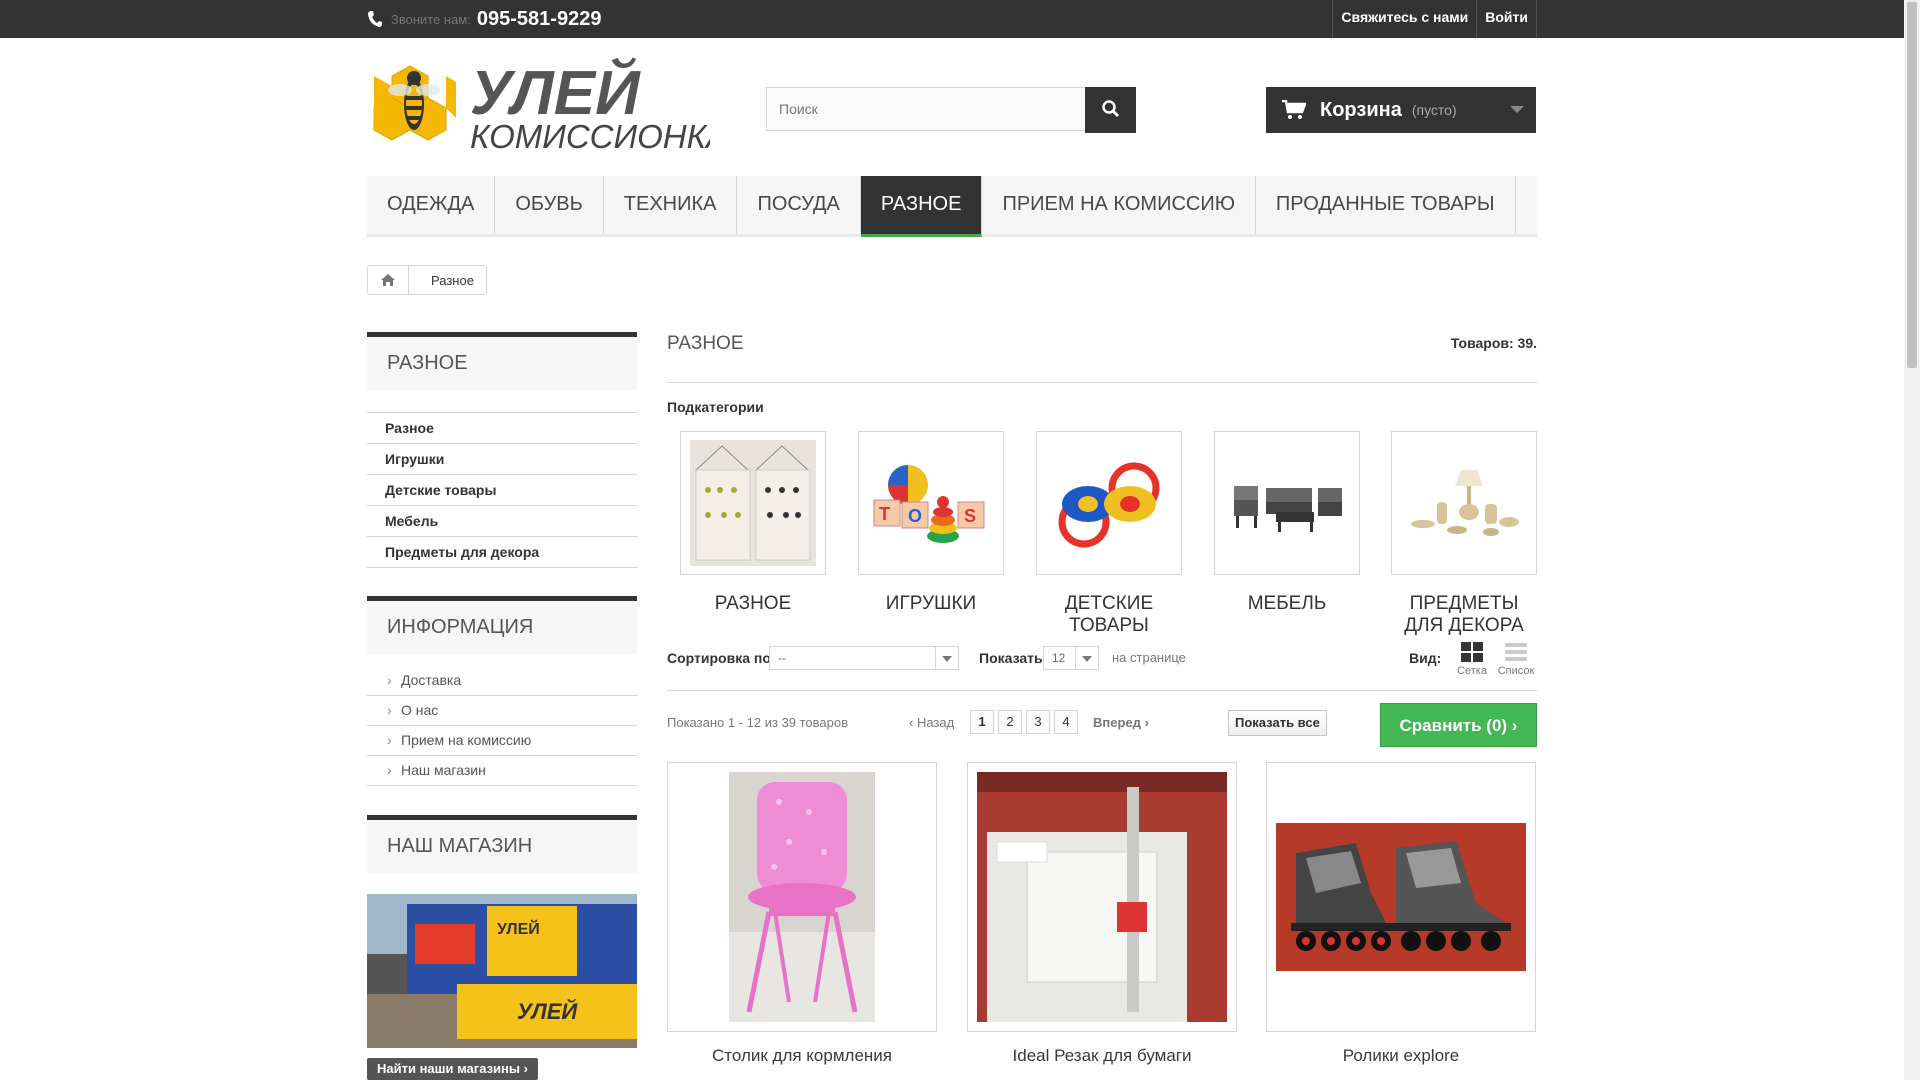 The image size is (1920, 1080). What do you see at coordinates (1287, 503) in the screenshot?
I see `garden-furniture-image` at bounding box center [1287, 503].